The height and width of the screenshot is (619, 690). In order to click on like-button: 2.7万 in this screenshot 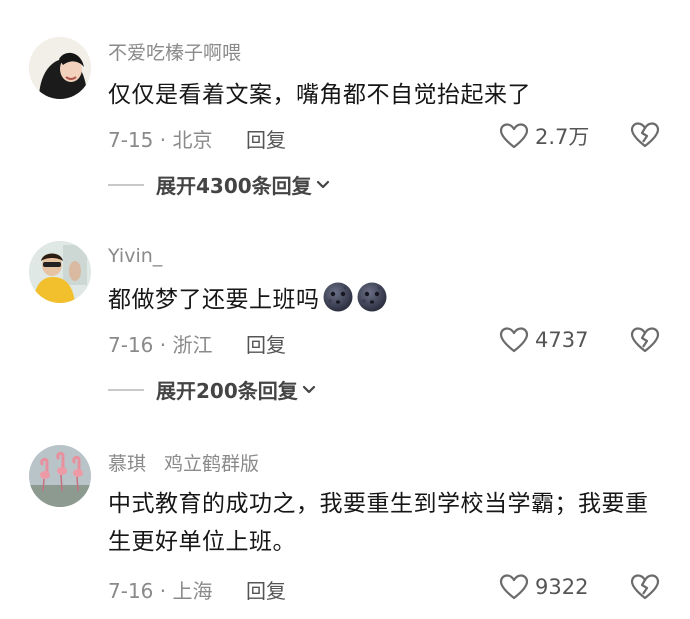, I will do `click(544, 136)`.